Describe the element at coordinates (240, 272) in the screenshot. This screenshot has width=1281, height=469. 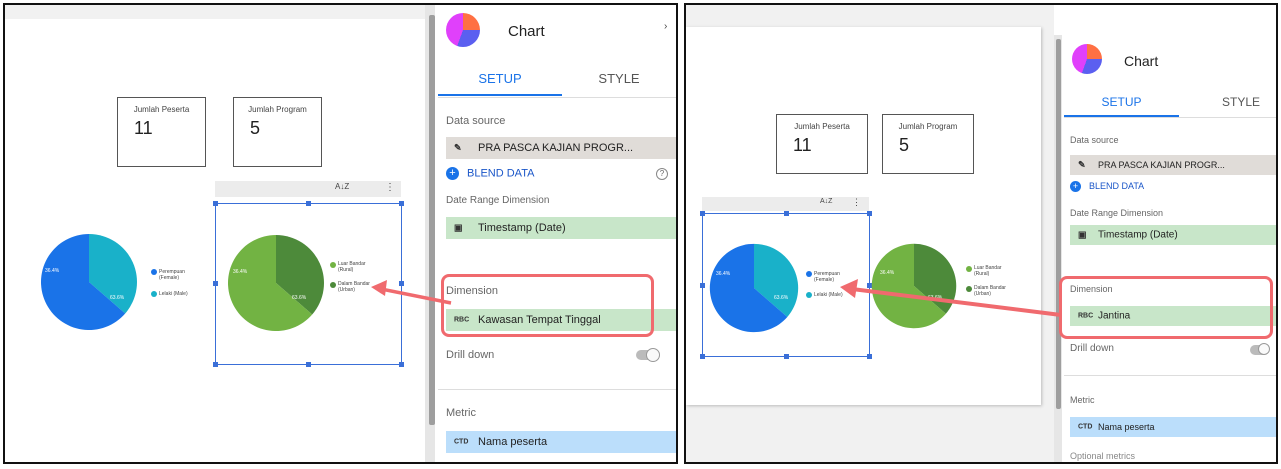
I see `slice-label-rural: 36.4%` at that location.